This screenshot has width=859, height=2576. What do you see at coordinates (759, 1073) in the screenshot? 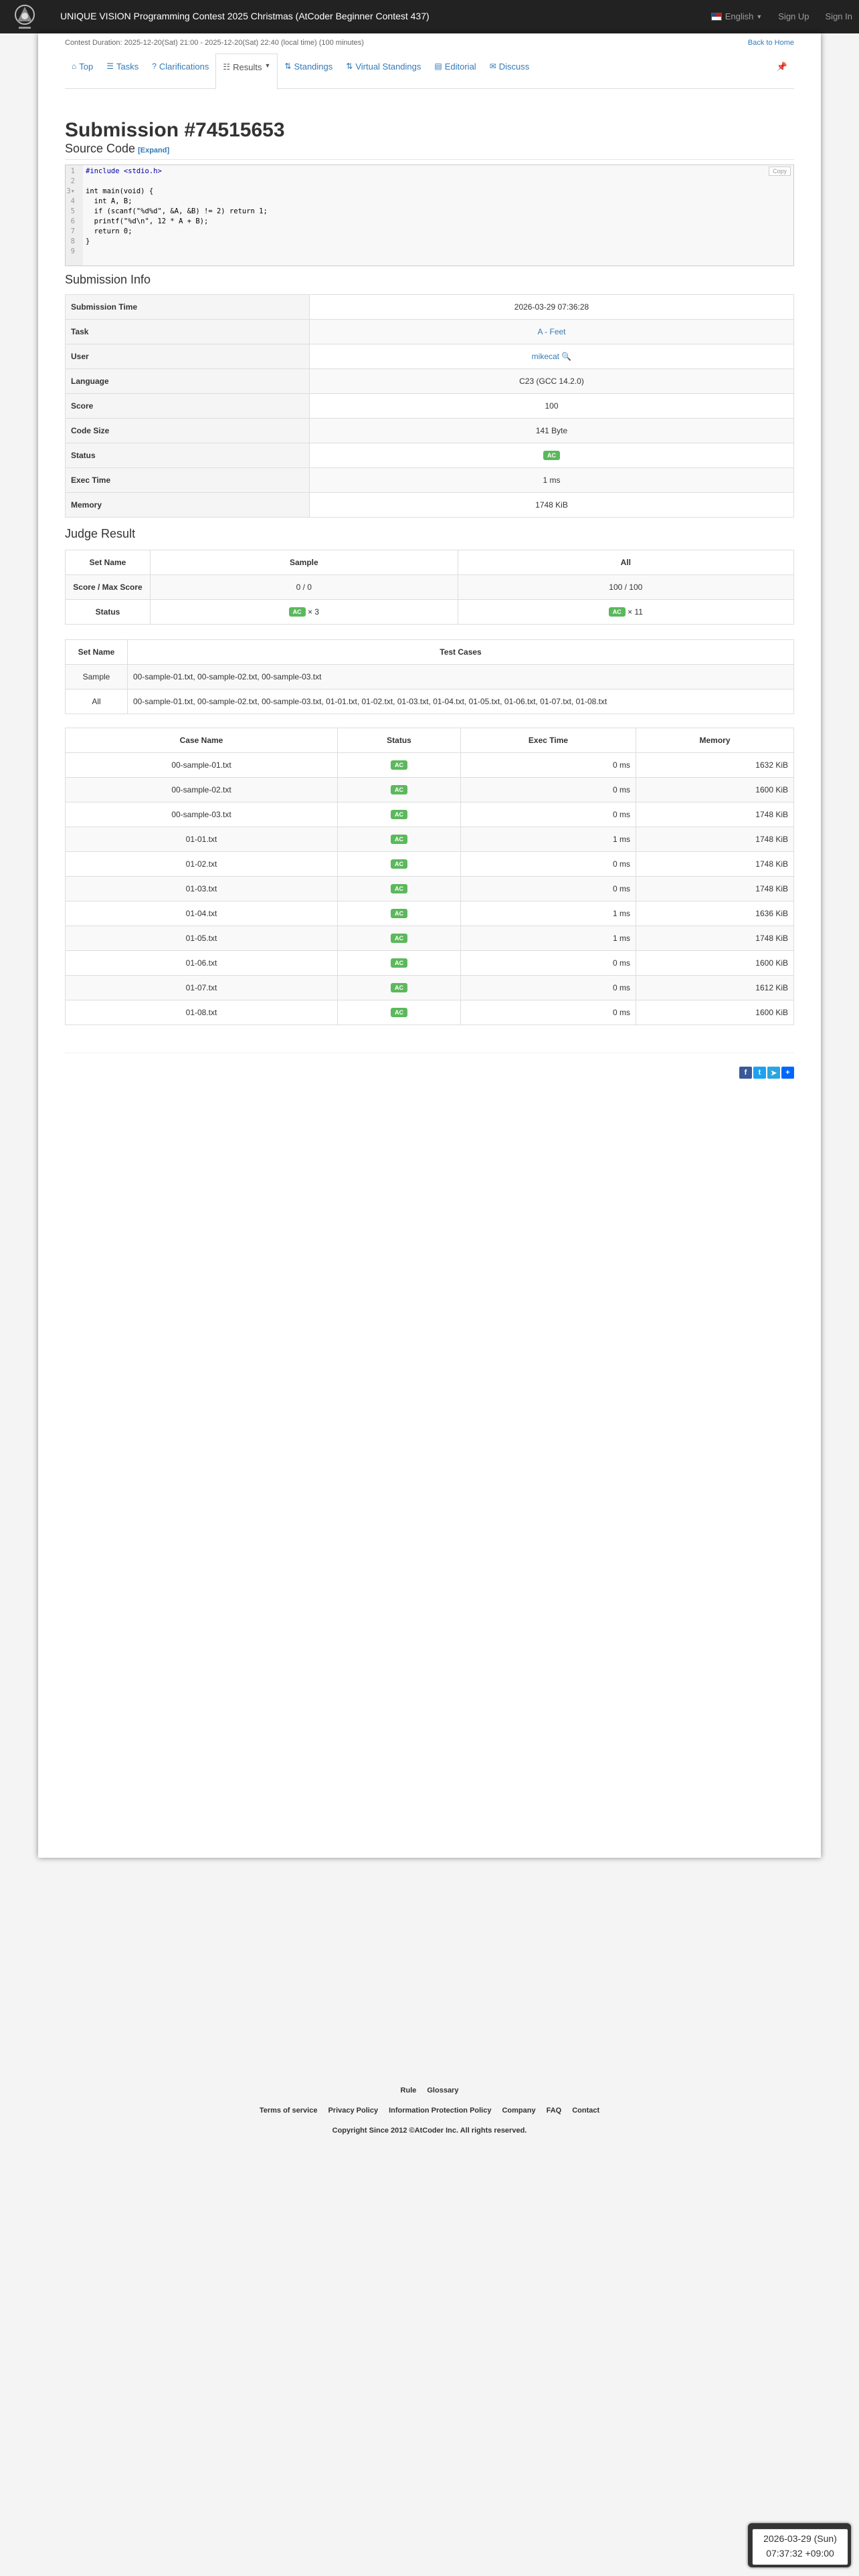
I see `twitter-icon: t` at bounding box center [759, 1073].